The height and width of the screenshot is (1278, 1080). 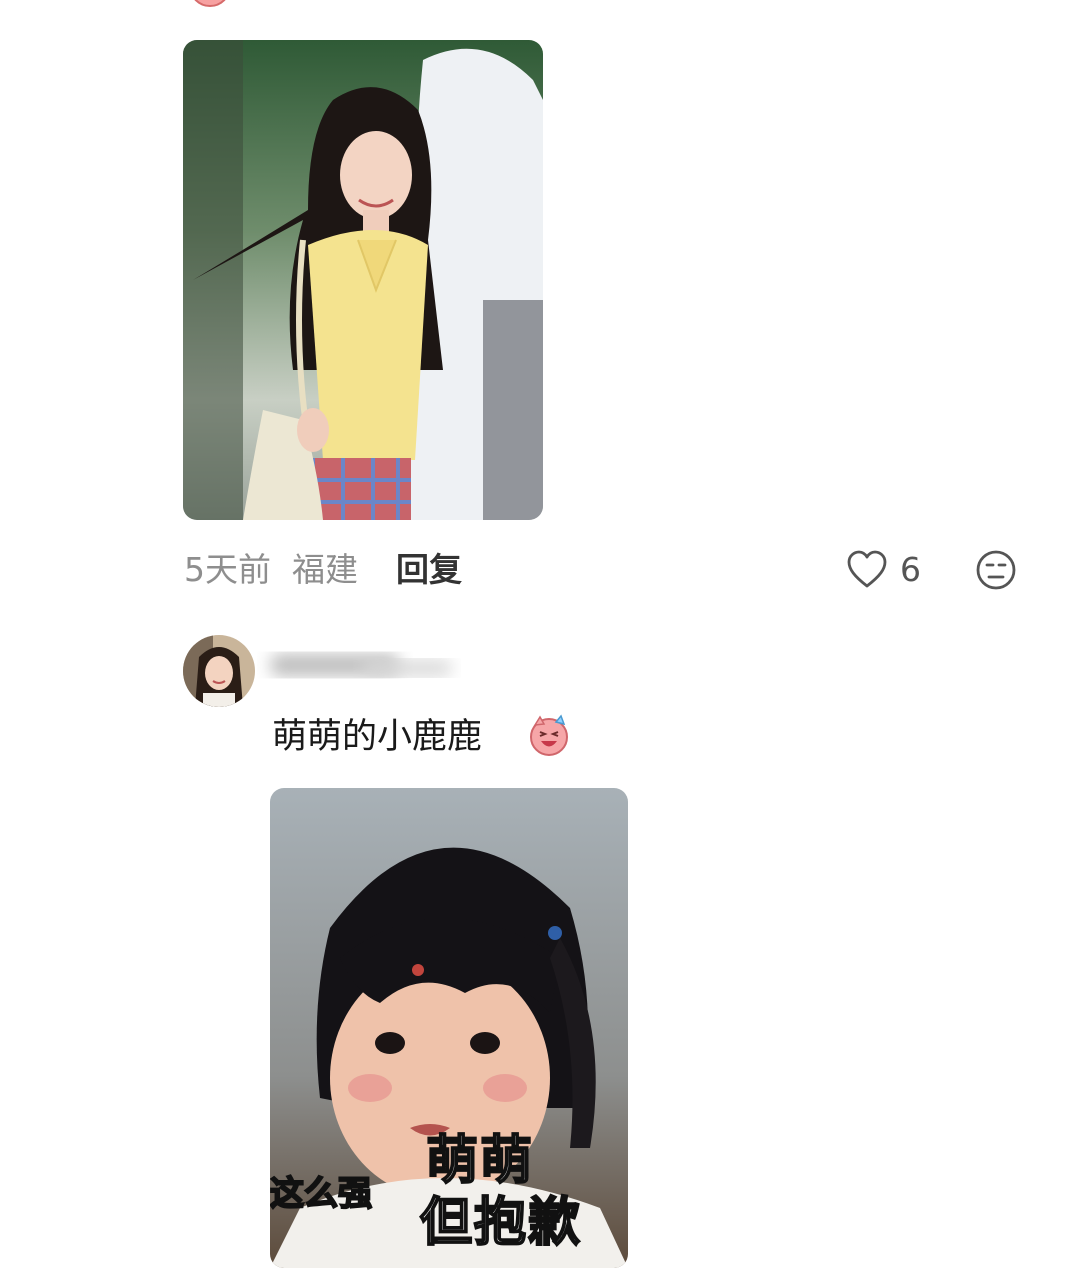 What do you see at coordinates (549, 735) in the screenshot?
I see `laughing-pig-emoji-icon` at bounding box center [549, 735].